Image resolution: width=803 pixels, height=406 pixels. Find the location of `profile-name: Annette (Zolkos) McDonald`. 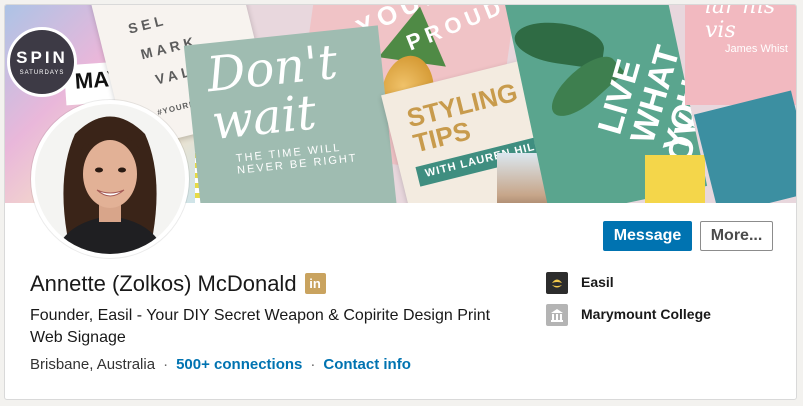

profile-name: Annette (Zolkos) McDonald is located at coordinates (163, 283).